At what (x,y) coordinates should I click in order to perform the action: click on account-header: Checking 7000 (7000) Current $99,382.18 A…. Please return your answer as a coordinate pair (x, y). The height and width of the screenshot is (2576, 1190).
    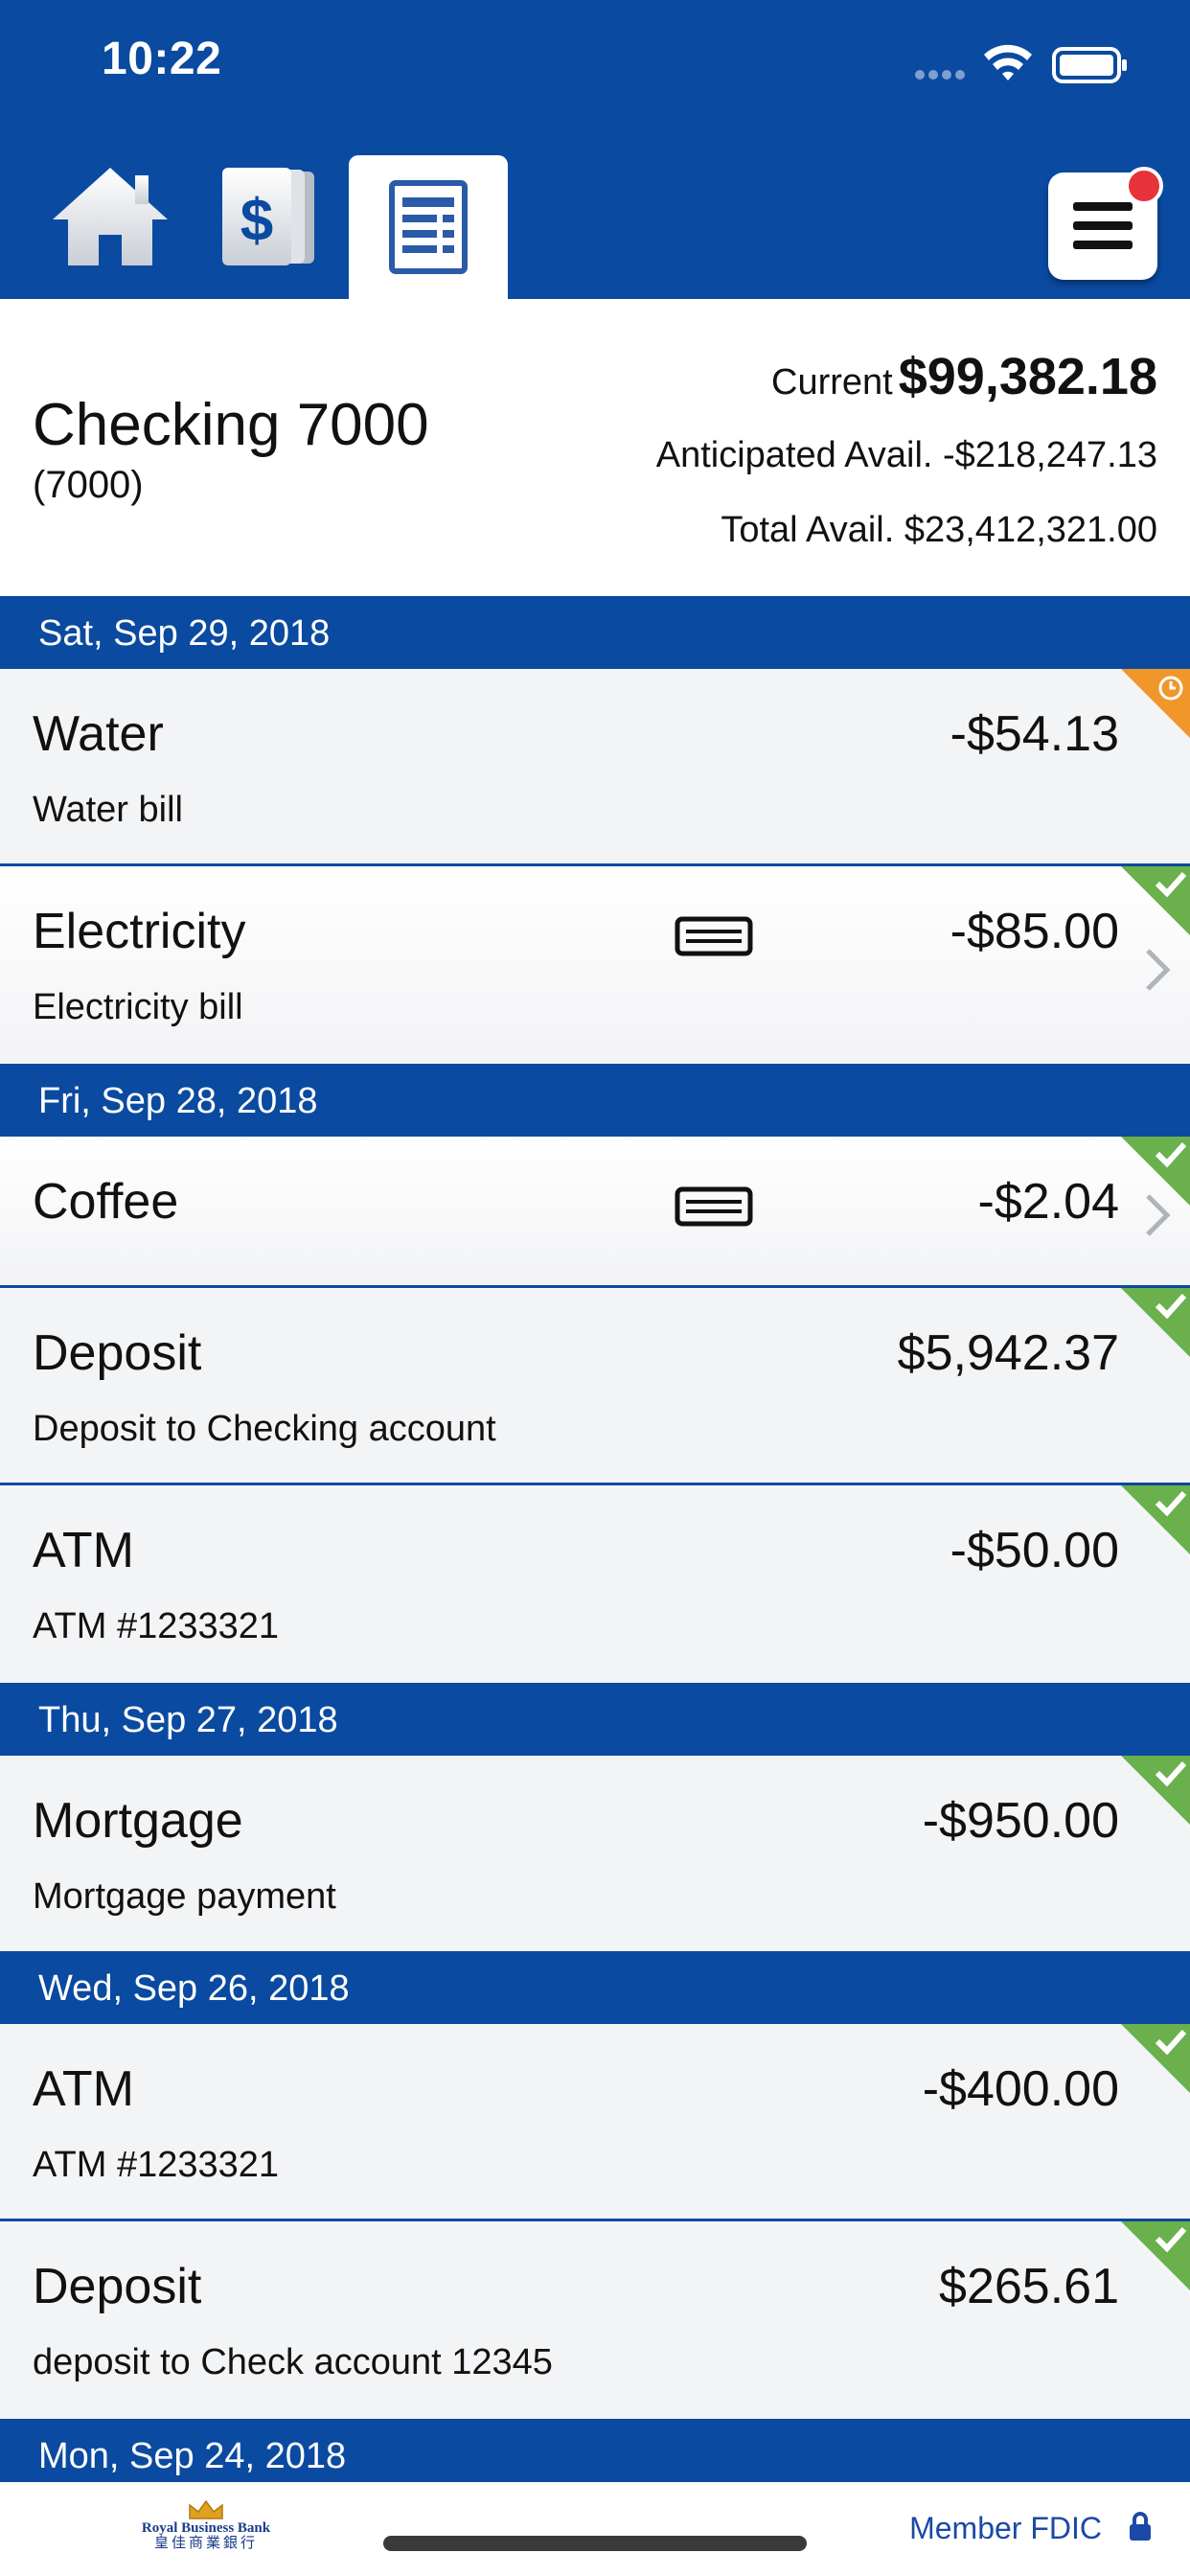
    Looking at the image, I should click on (595, 447).